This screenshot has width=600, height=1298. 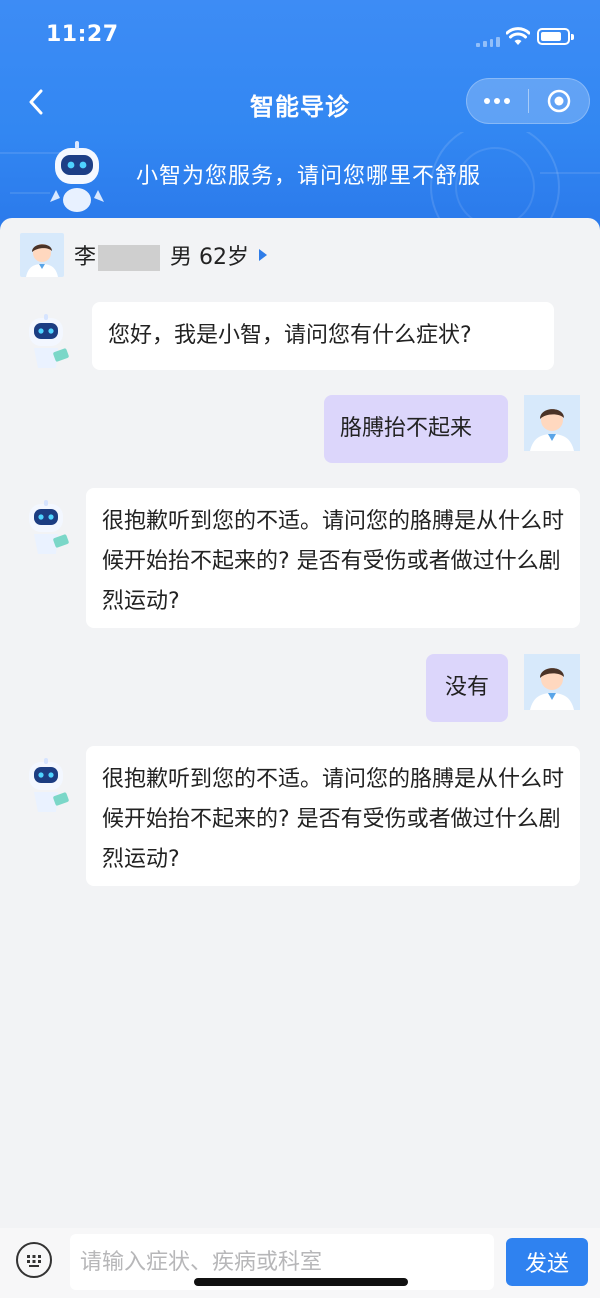 What do you see at coordinates (301, 1282) in the screenshot?
I see `home-indicator` at bounding box center [301, 1282].